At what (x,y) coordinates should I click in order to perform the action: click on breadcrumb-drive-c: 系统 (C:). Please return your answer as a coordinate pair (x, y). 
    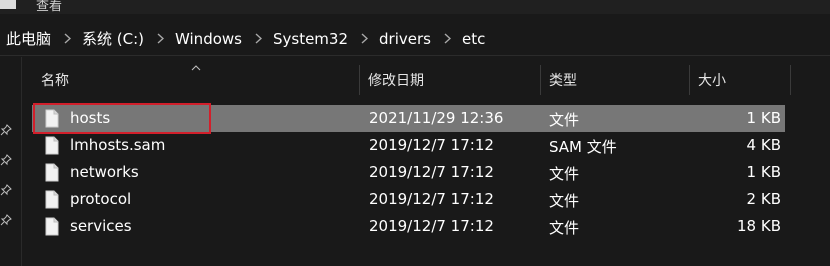
    Looking at the image, I should click on (113, 38).